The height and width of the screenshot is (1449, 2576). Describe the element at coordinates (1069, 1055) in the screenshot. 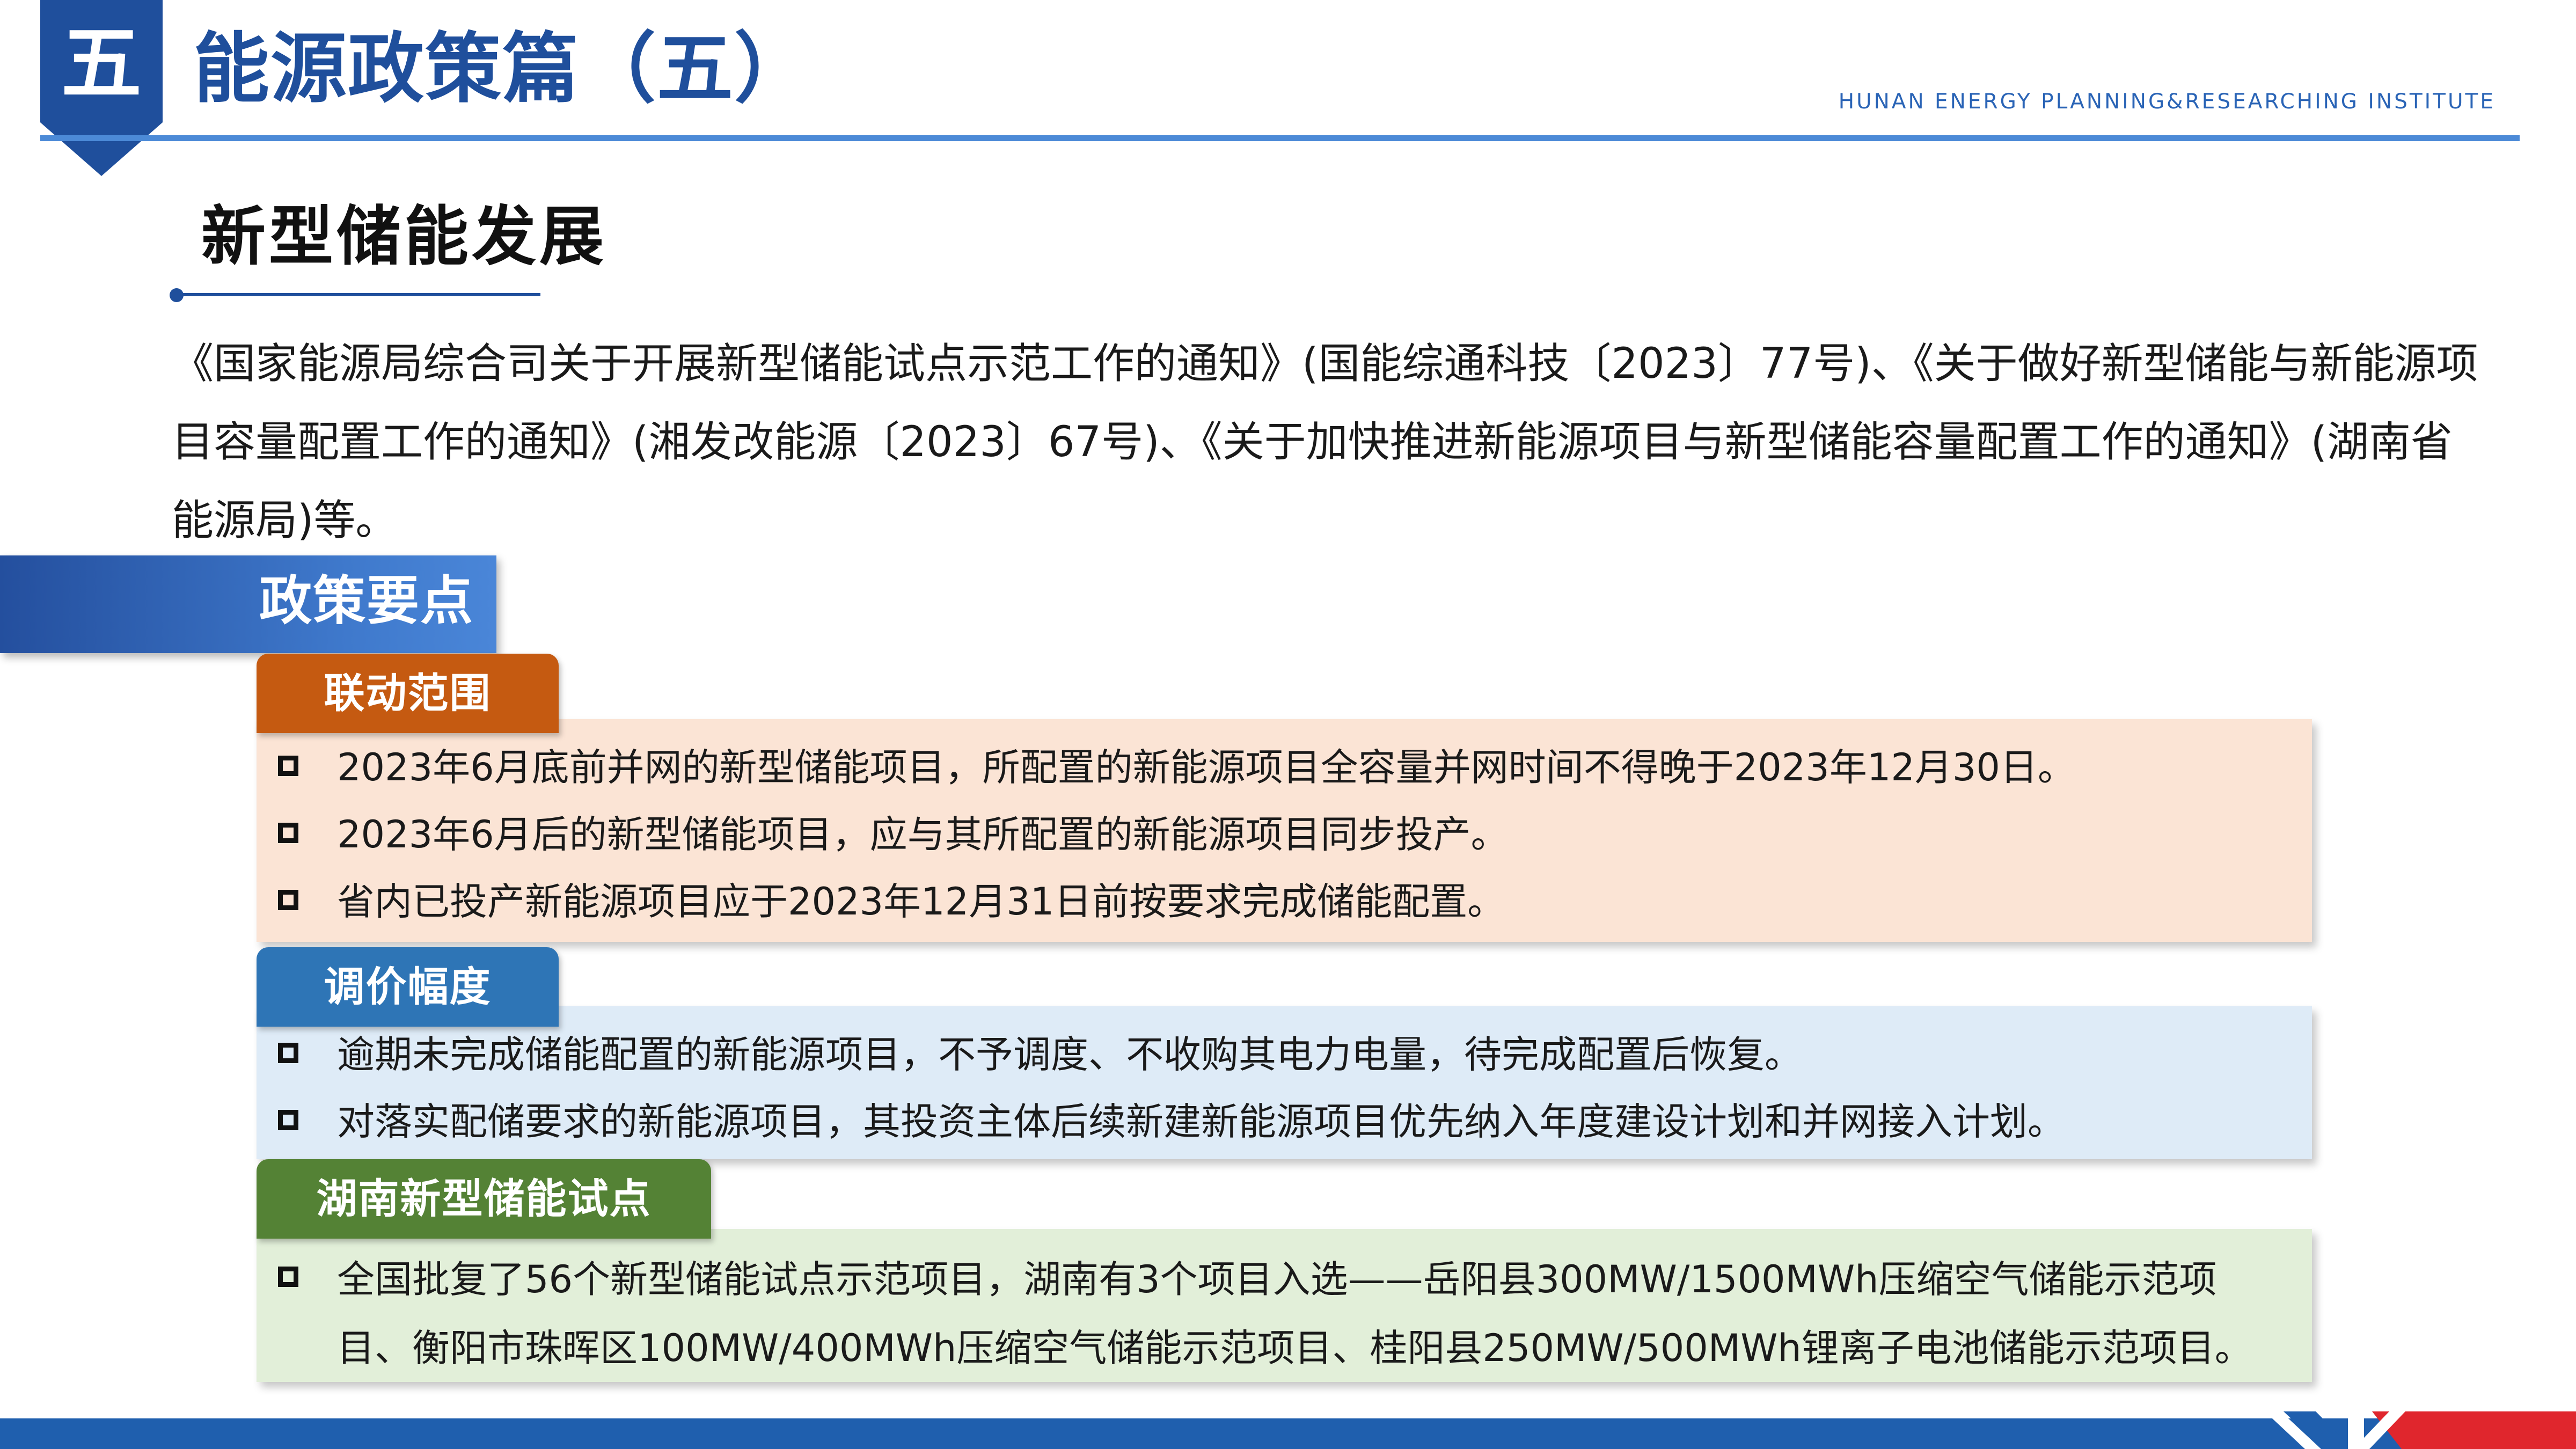

I see `list-item-text: 逾期未完成储能配置的新能源项目，不予调度、不收购其电力电量，待完成配置后恢复。` at that location.